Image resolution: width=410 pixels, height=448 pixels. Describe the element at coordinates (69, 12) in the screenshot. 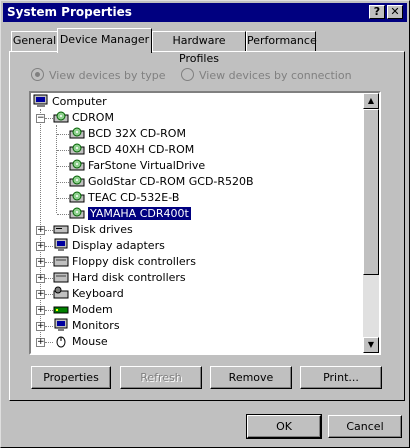

I see `window-title: System Properties` at that location.